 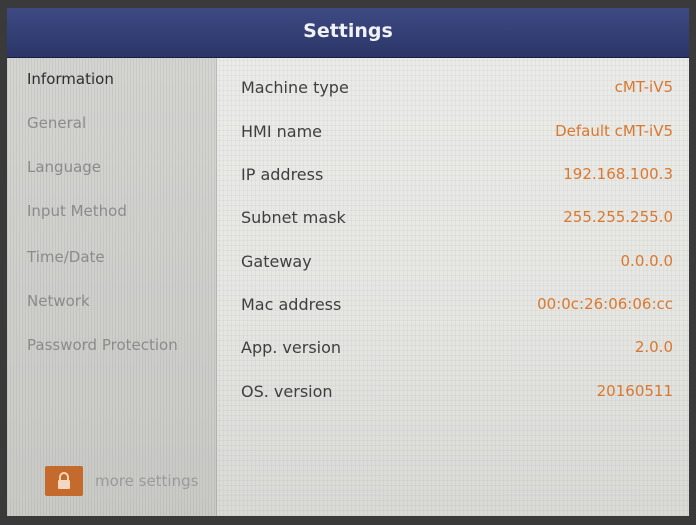 What do you see at coordinates (295, 87) in the screenshot?
I see `info-label: Machine type` at bounding box center [295, 87].